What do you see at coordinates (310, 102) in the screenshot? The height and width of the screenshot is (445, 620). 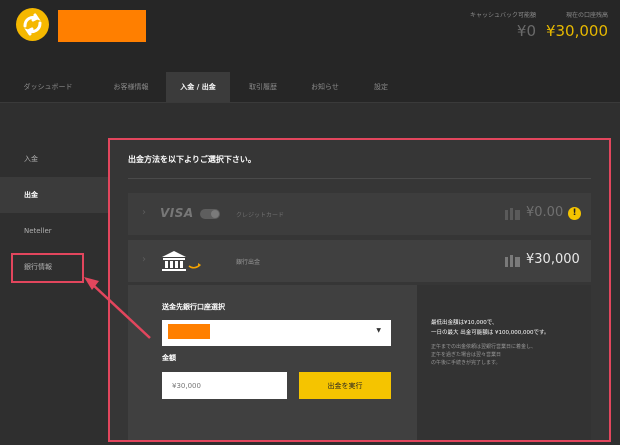 I see `tabs-divider` at bounding box center [310, 102].